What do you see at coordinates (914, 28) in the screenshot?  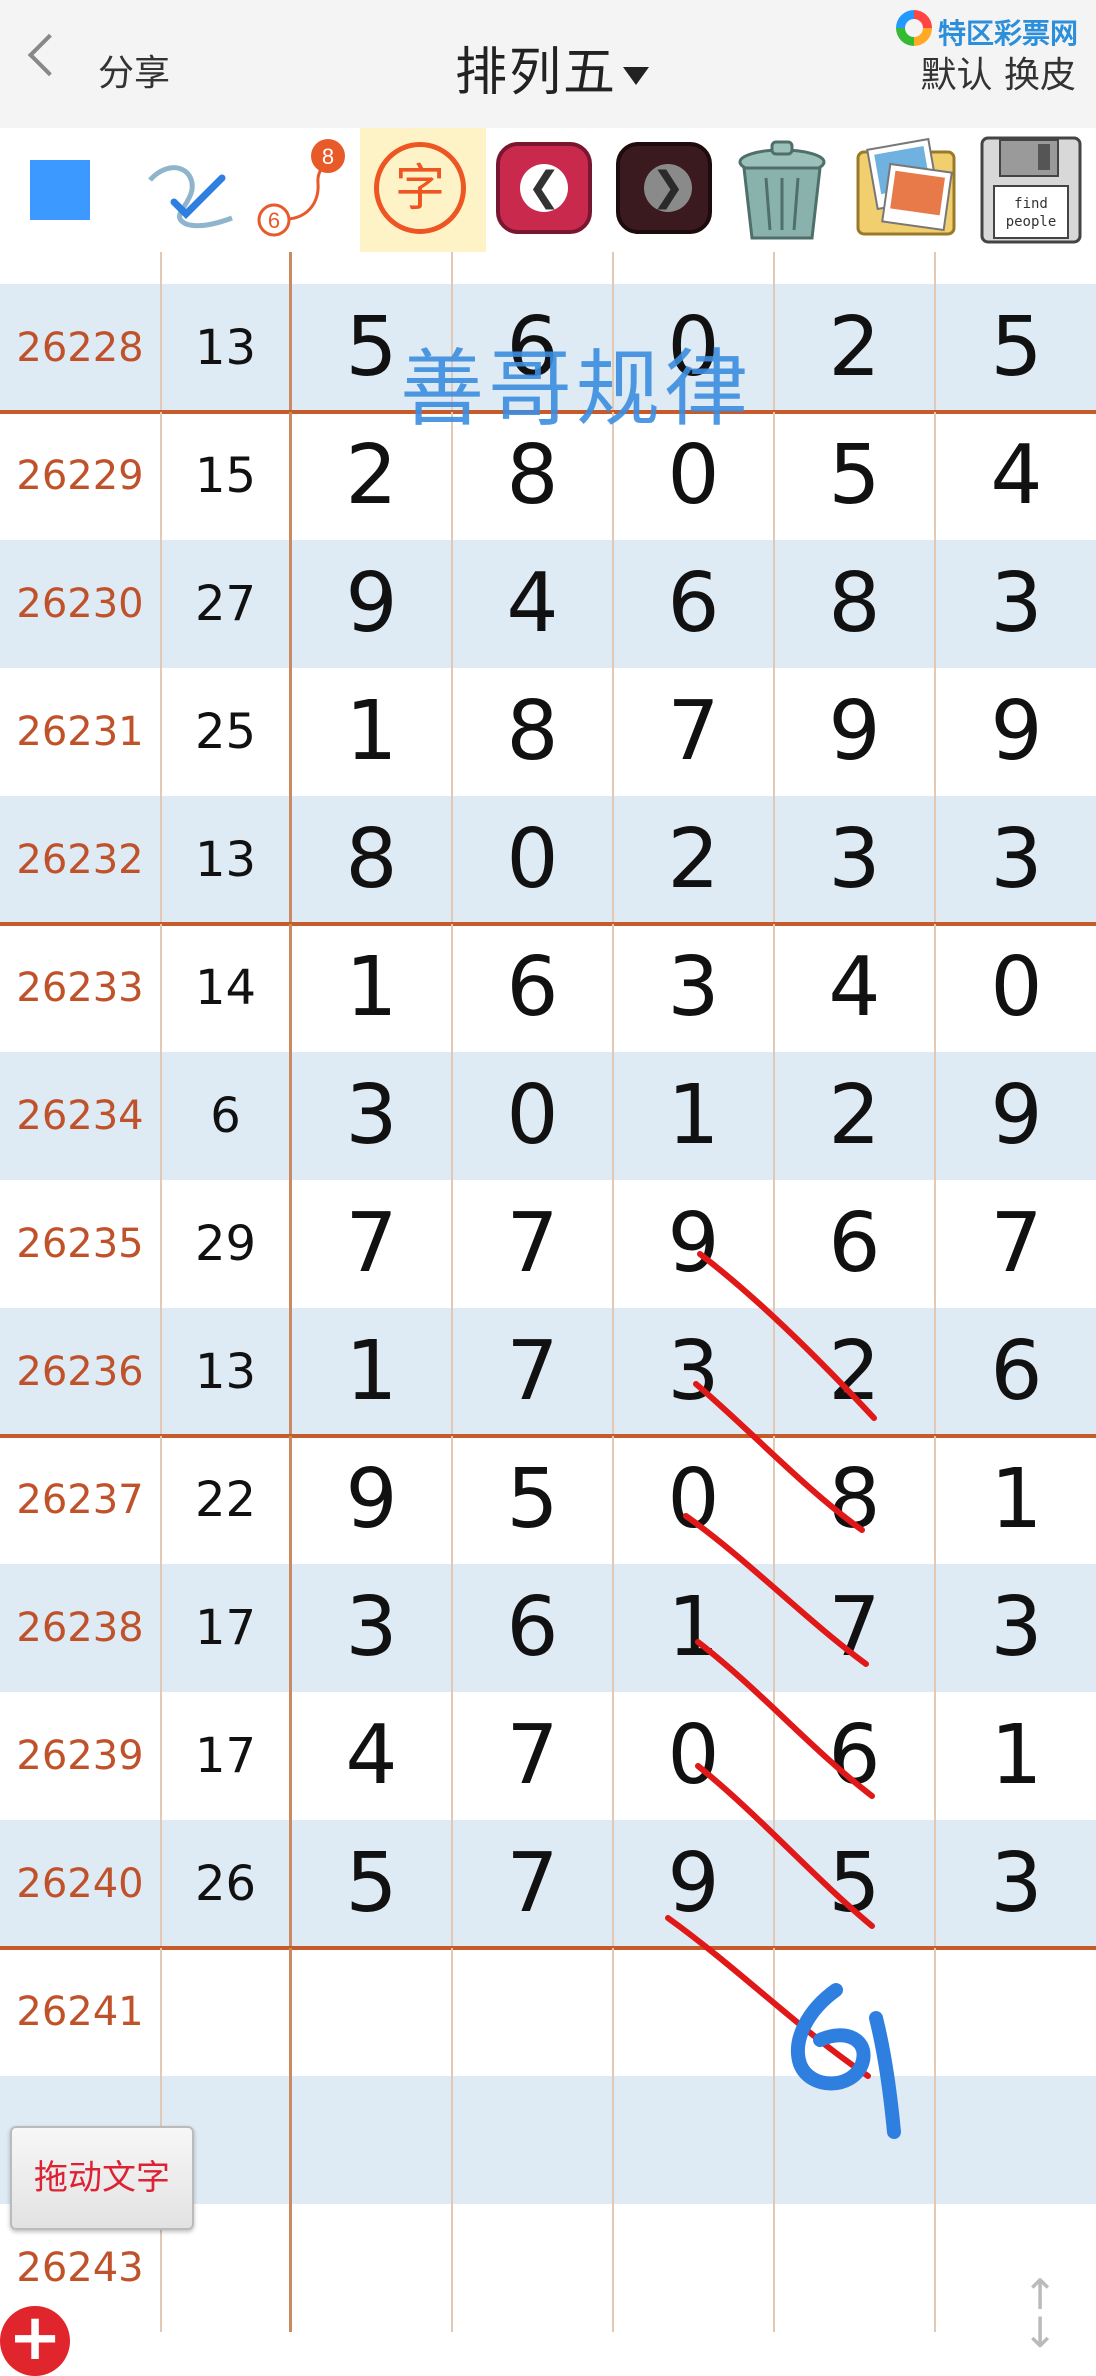 I see `logo-swirl-icon` at bounding box center [914, 28].